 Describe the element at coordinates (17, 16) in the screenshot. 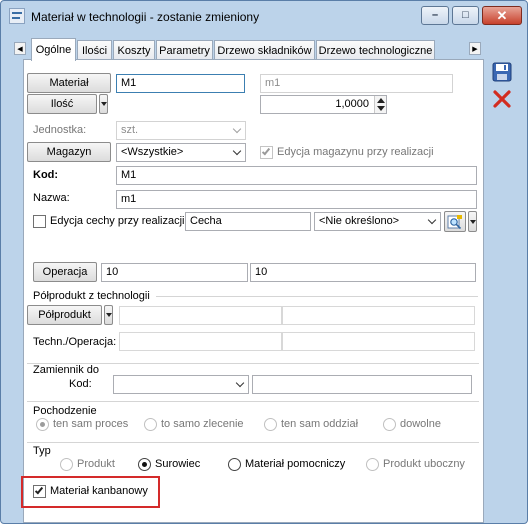

I see `app-icon` at that location.